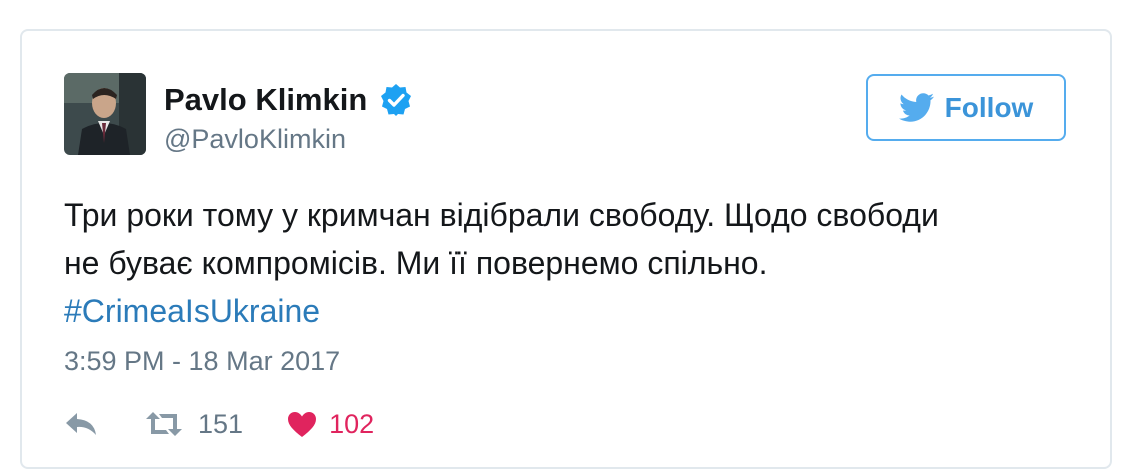 Image resolution: width=1146 pixels, height=469 pixels. I want to click on retweet-count: 151, so click(221, 423).